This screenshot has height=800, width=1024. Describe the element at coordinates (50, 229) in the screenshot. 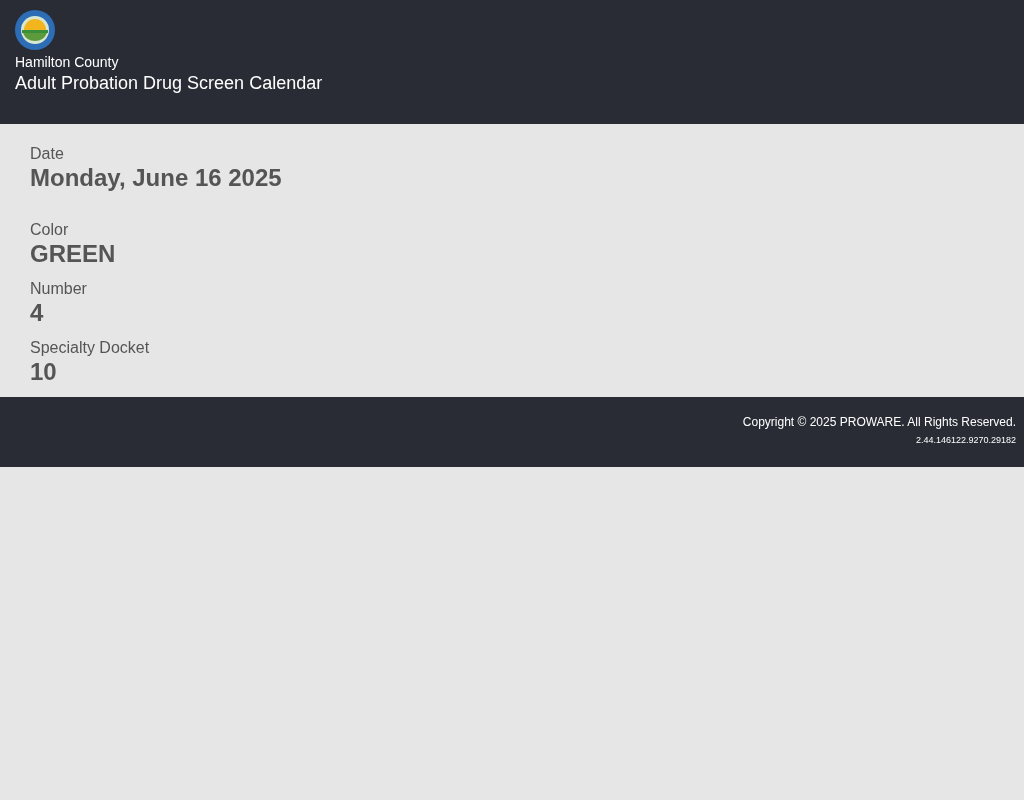

I see `field-label: Color` at that location.